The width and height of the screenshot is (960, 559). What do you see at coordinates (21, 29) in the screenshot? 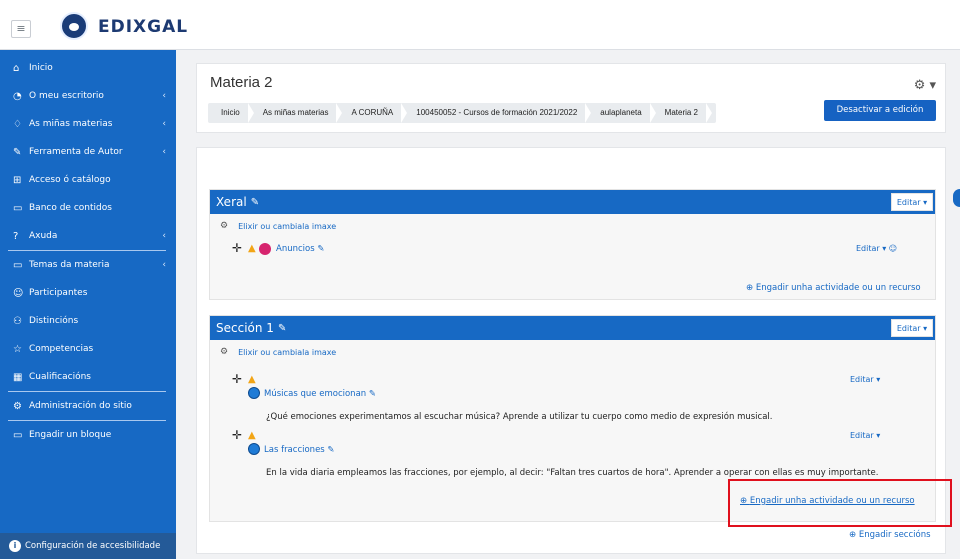
I see `hamburger-menu-icon: ≡` at bounding box center [21, 29].